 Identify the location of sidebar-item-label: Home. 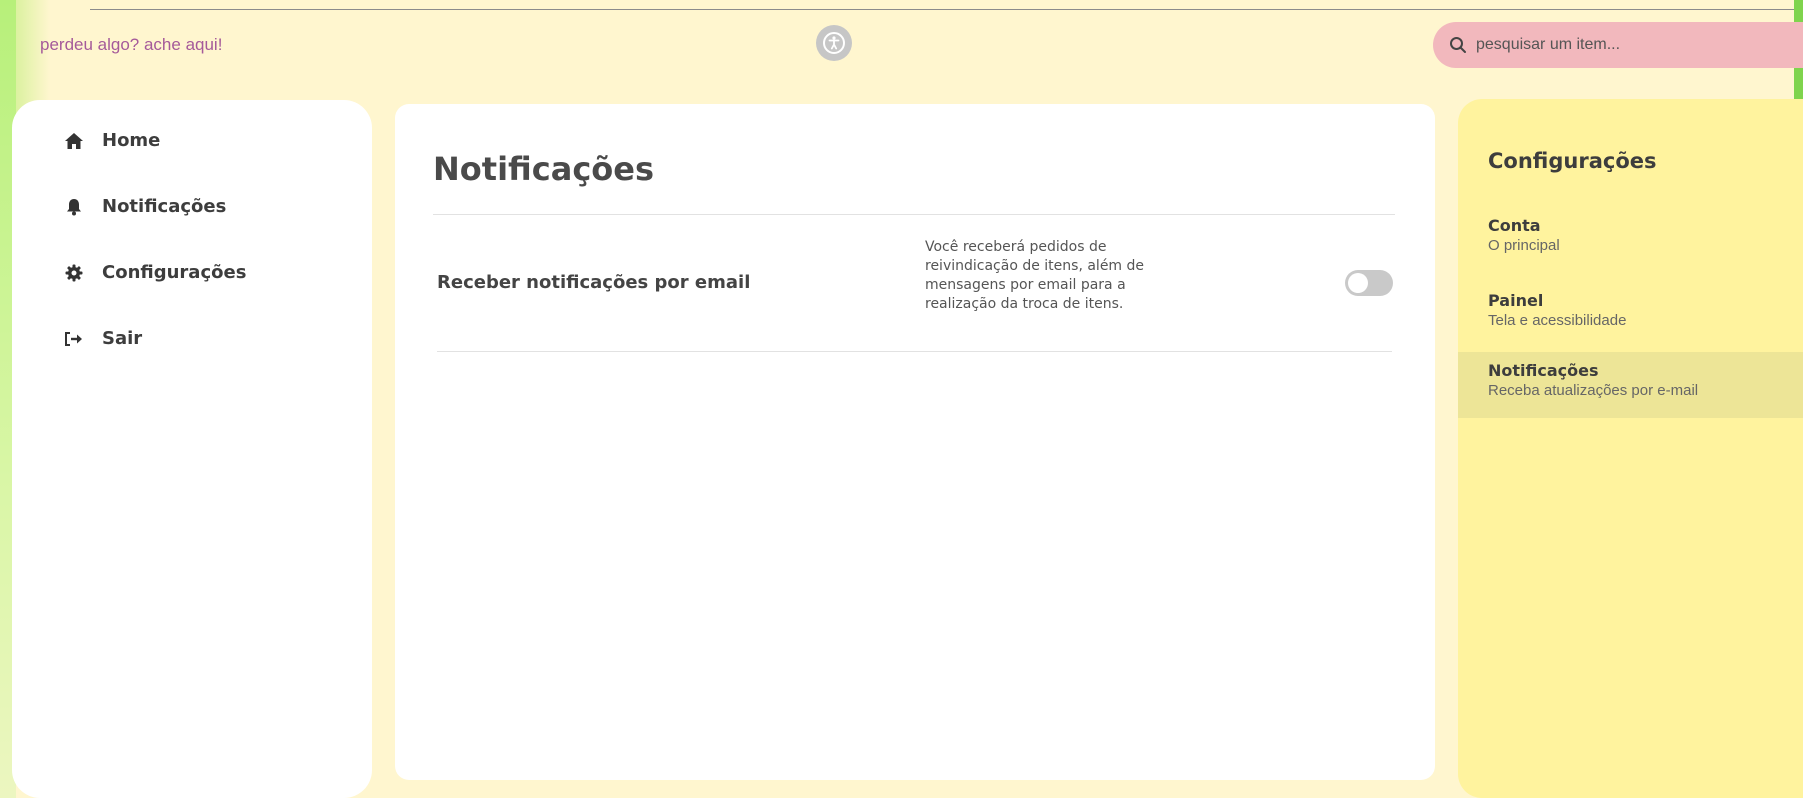
(131, 140).